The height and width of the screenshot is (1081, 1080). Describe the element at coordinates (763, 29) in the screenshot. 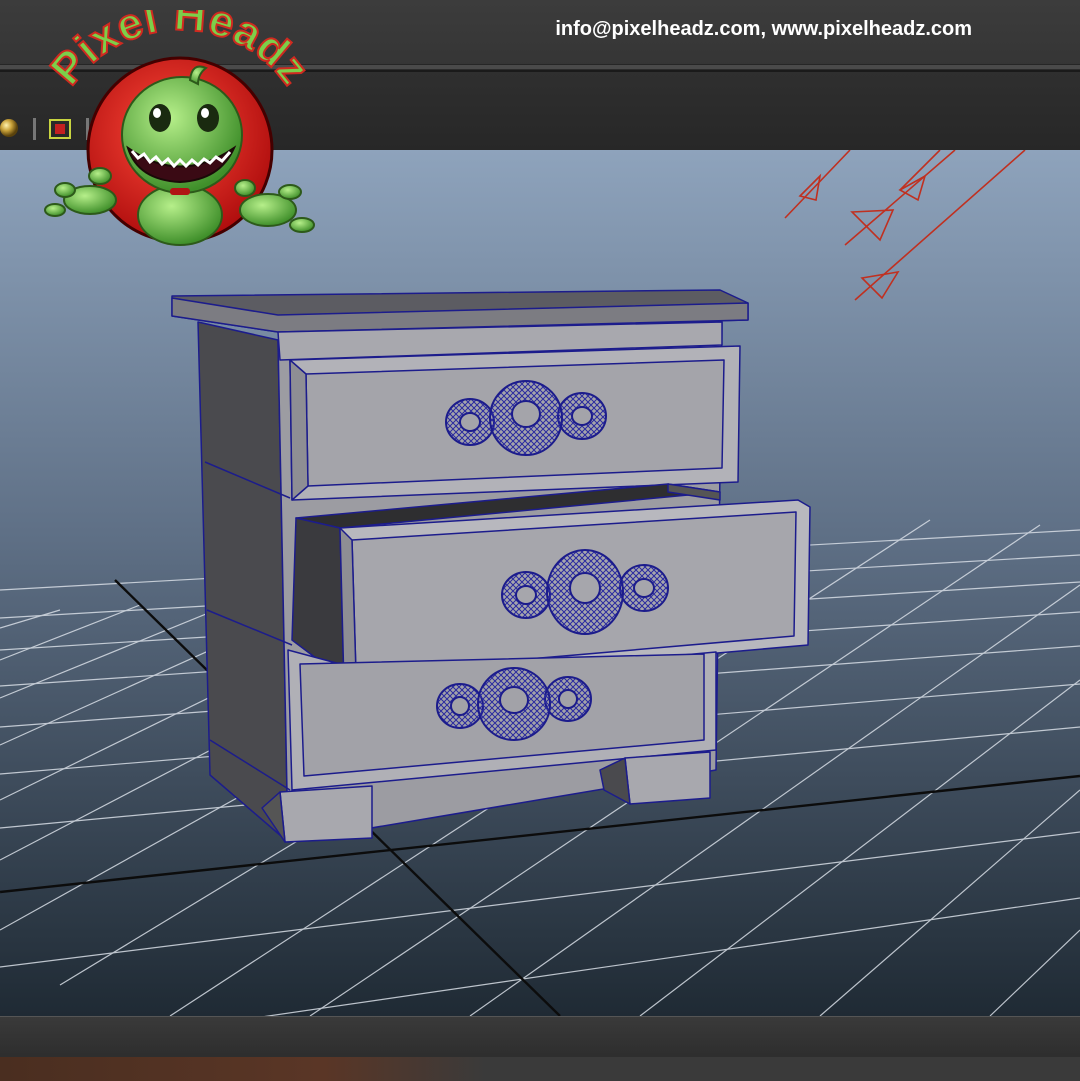

I see `contact-info: info@pixelheadz.com, www.pixelheadz.com` at that location.